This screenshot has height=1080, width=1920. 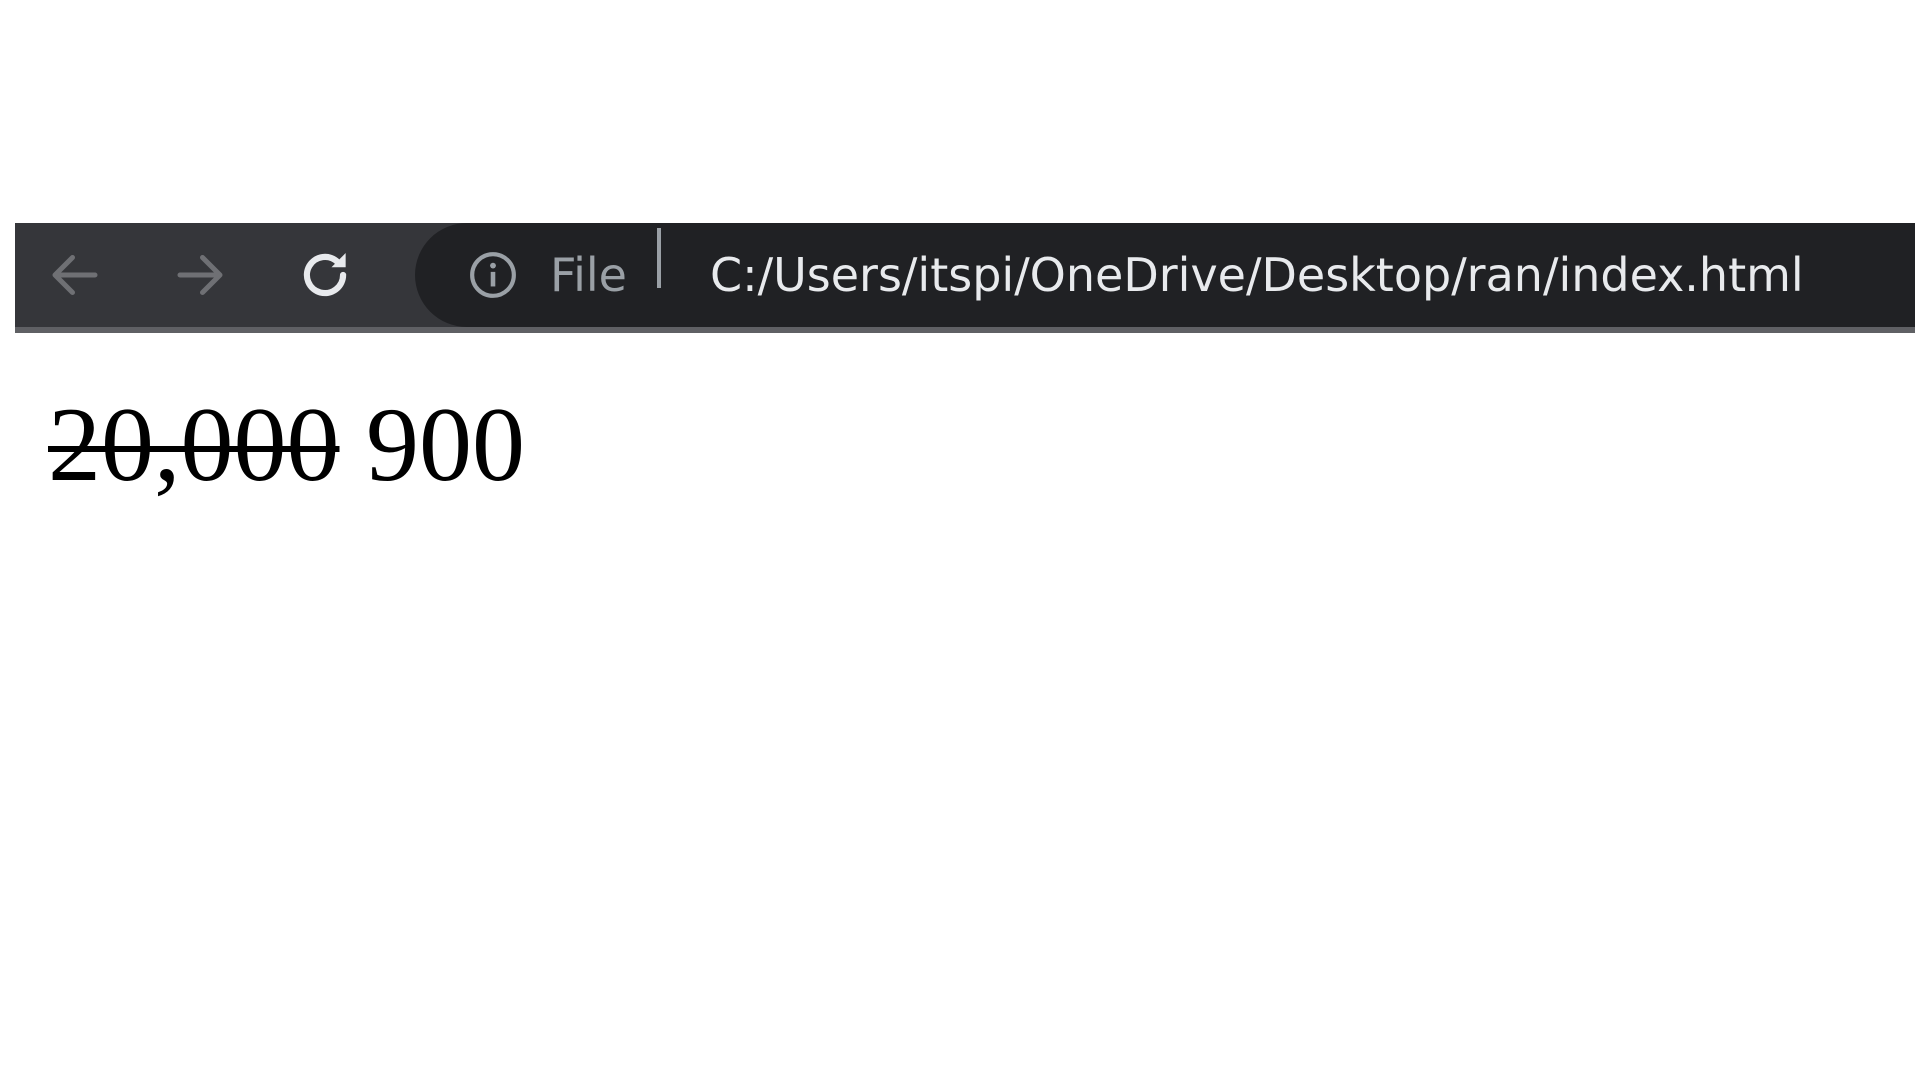 I want to click on info-icon, so click(x=493, y=275).